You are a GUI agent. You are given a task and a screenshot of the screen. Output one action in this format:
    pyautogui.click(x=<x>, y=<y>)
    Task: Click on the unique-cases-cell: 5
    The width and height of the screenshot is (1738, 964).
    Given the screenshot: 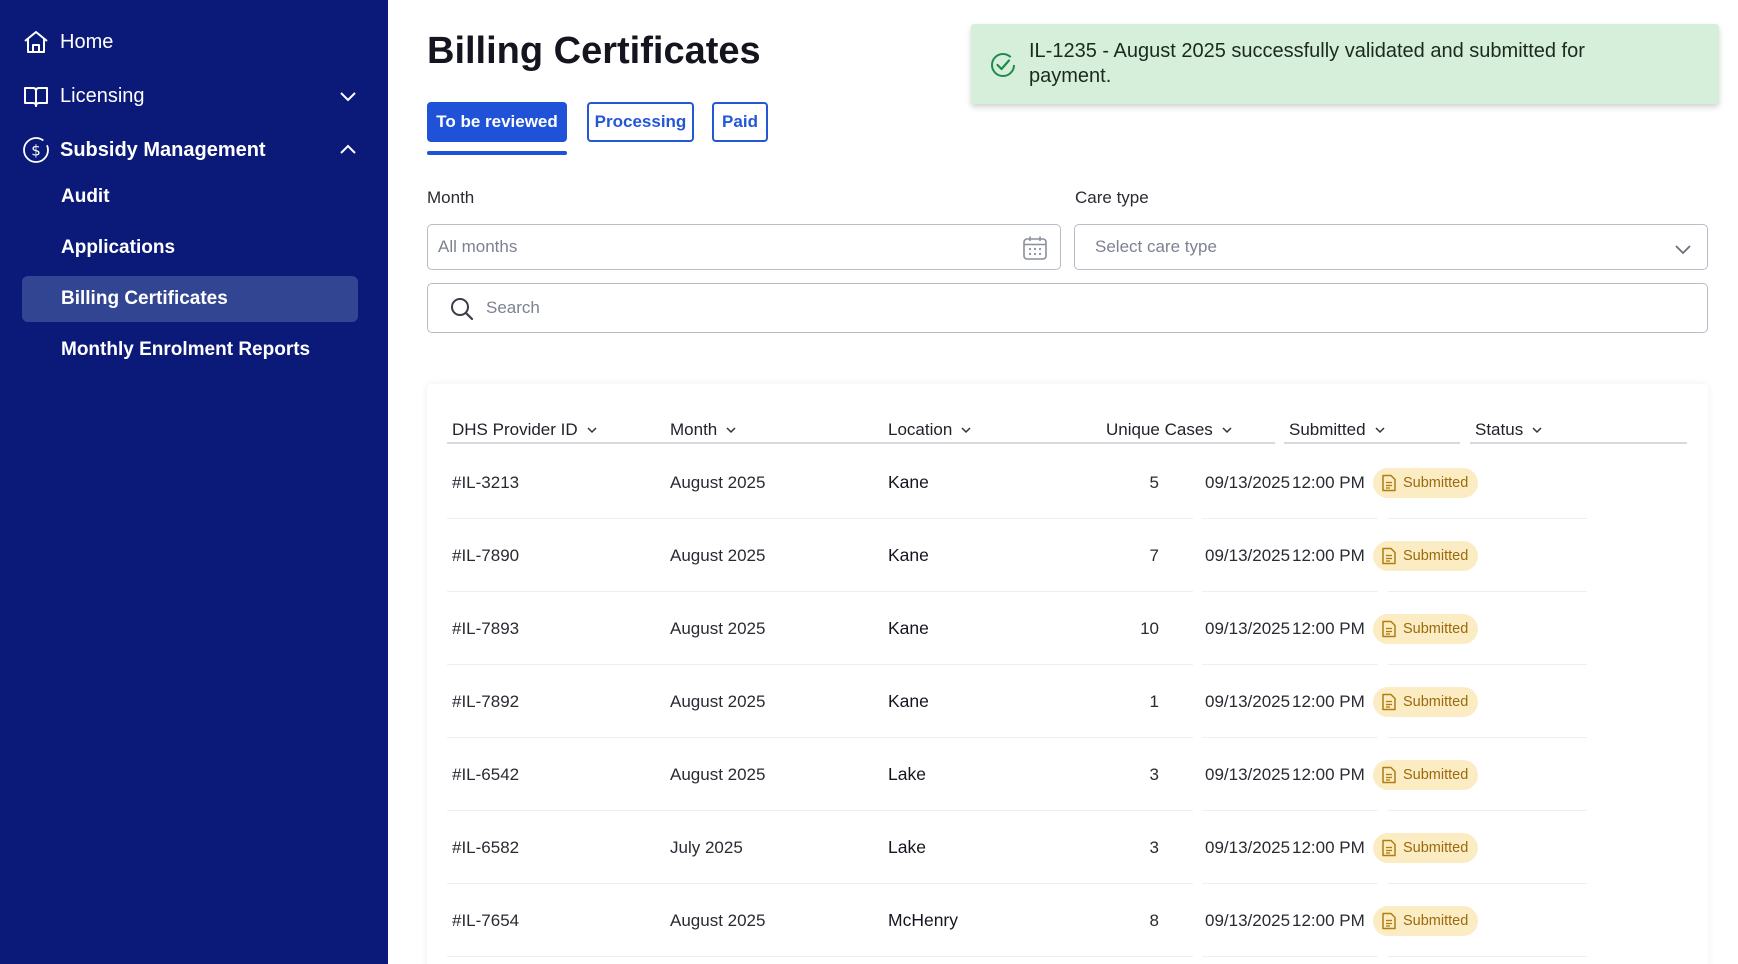 What is the action you would take?
    pyautogui.click(x=1154, y=482)
    